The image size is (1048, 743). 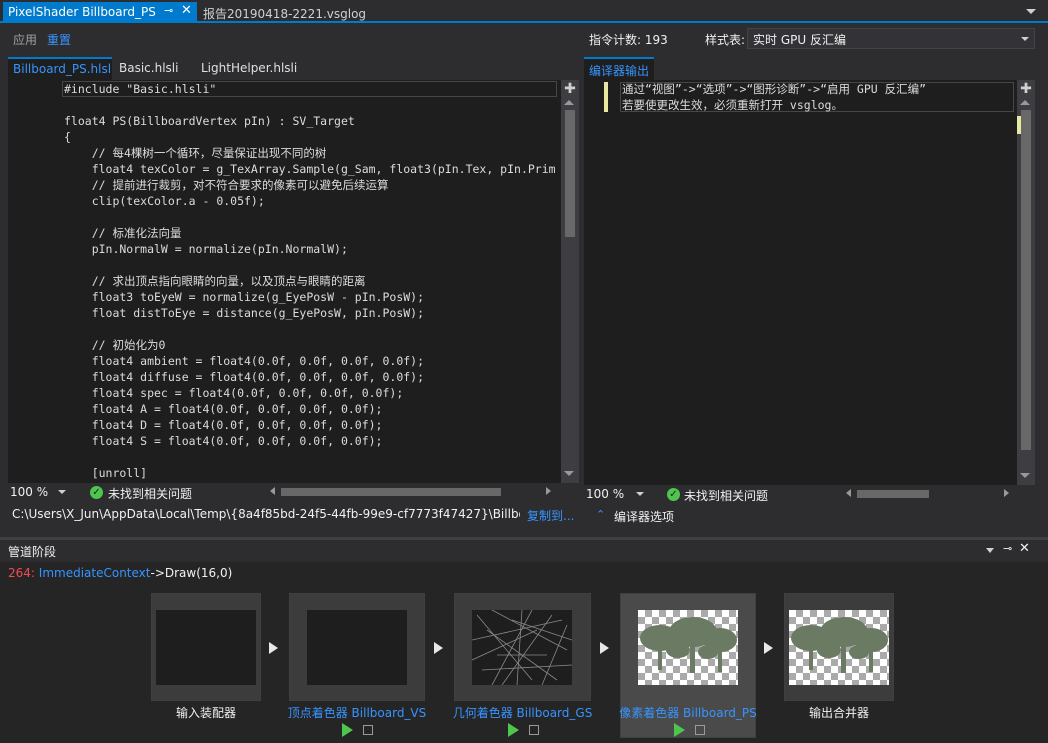 What do you see at coordinates (100, 12) in the screenshot?
I see `tab-pixelshader: PixelShader Billboard_PS ⊸ ✕` at bounding box center [100, 12].